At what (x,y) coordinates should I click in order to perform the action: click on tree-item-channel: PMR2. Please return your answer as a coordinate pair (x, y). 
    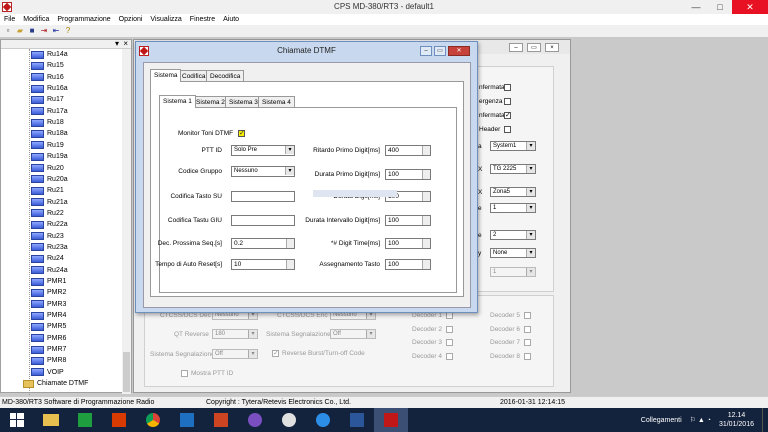
    Looking at the image, I should click on (48, 292).